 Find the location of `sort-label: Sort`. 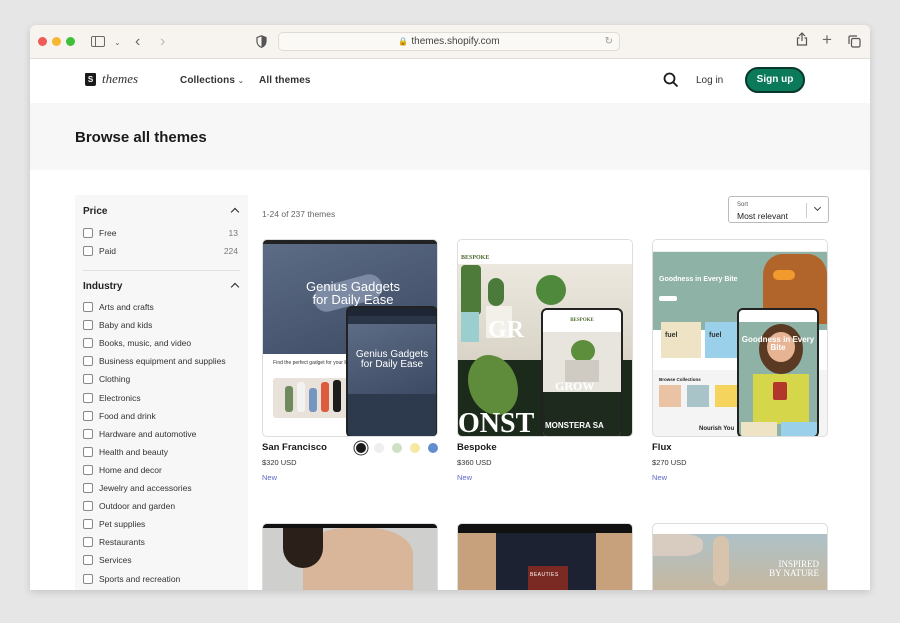

sort-label: Sort is located at coordinates (743, 205).